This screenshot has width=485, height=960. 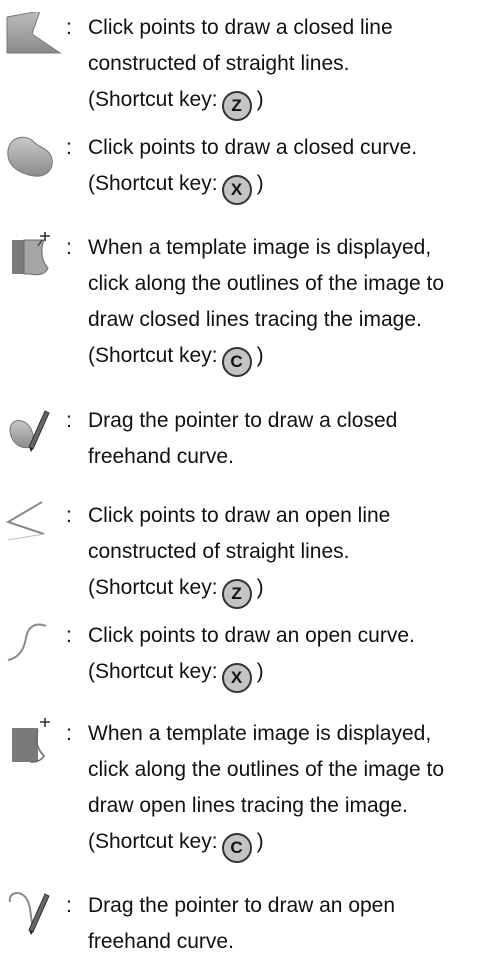 I want to click on description-line: Drag the pointer to draw an open, so click(x=242, y=905).